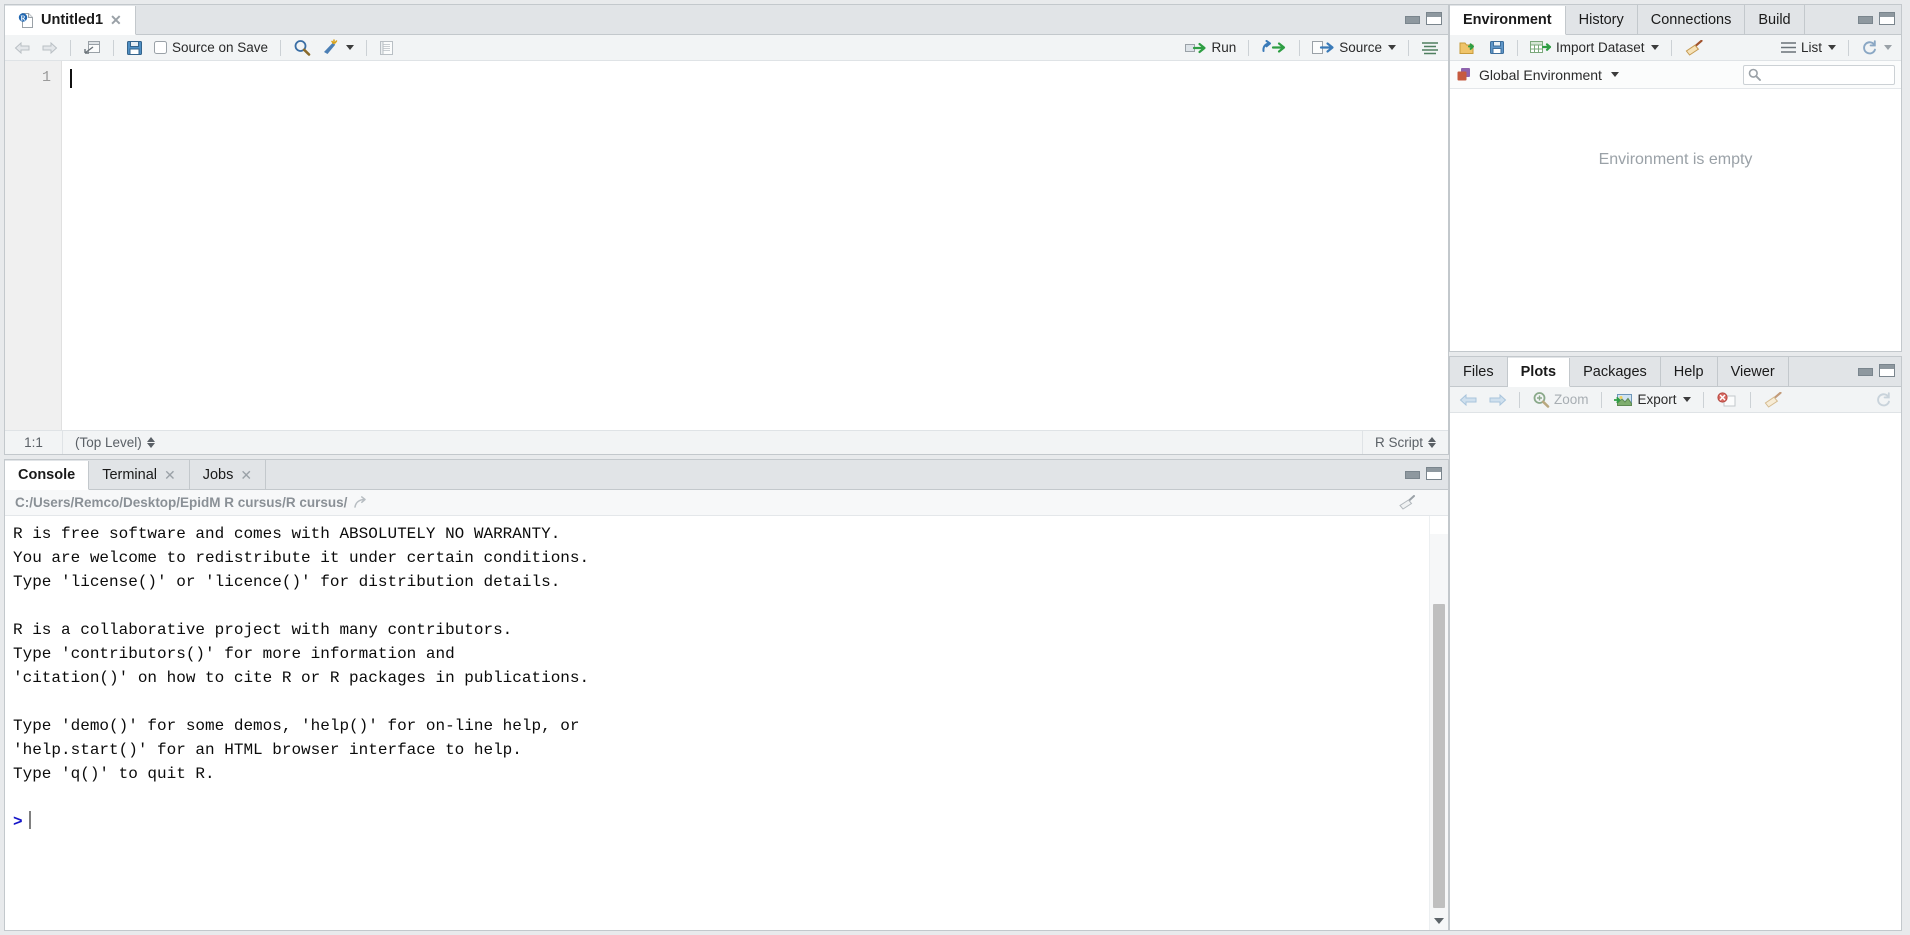 Image resolution: width=1910 pixels, height=935 pixels. What do you see at coordinates (29, 820) in the screenshot?
I see `console-cursor` at bounding box center [29, 820].